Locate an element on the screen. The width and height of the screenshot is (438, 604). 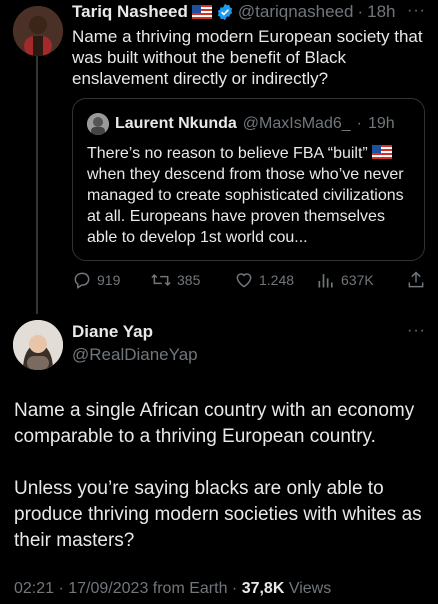
tweet-action-bar: 919 385 1.248 637K is located at coordinates (250, 282).